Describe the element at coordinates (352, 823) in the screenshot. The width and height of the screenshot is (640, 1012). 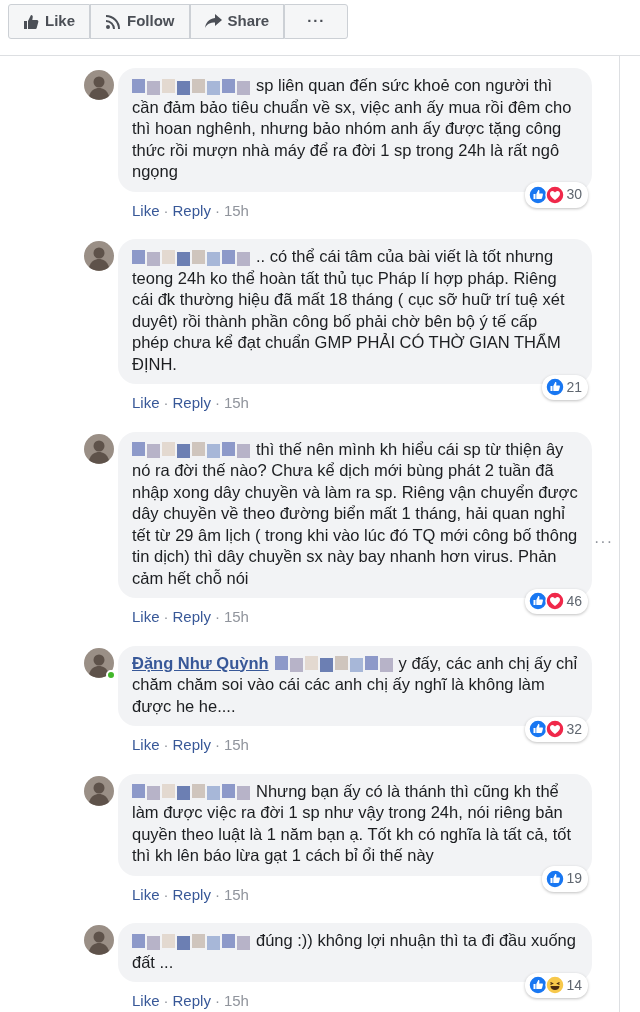
I see `comment-text: Nhưng bạn ấy có là thánh thì cũng kh thể làm được việc ra đời 1 sp như vậy trong 24h, nói riêng bản quyền theo luật là 1 năm bạn ạ. Tốt kh có nghĩa là tất cả, tốt thì kh lên báo lừa gạt 1 cách bỉ ổi thế này` at that location.